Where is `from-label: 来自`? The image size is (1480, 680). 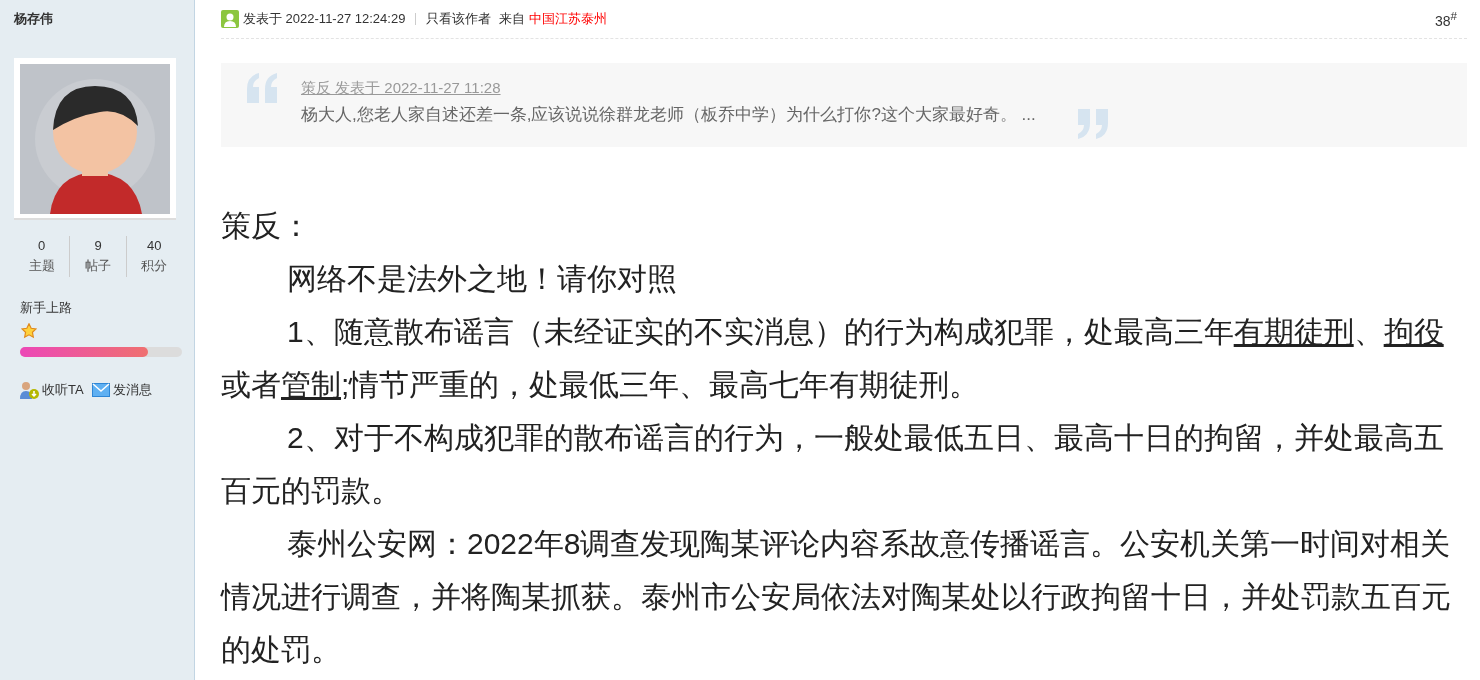
from-label: 来自 is located at coordinates (512, 19).